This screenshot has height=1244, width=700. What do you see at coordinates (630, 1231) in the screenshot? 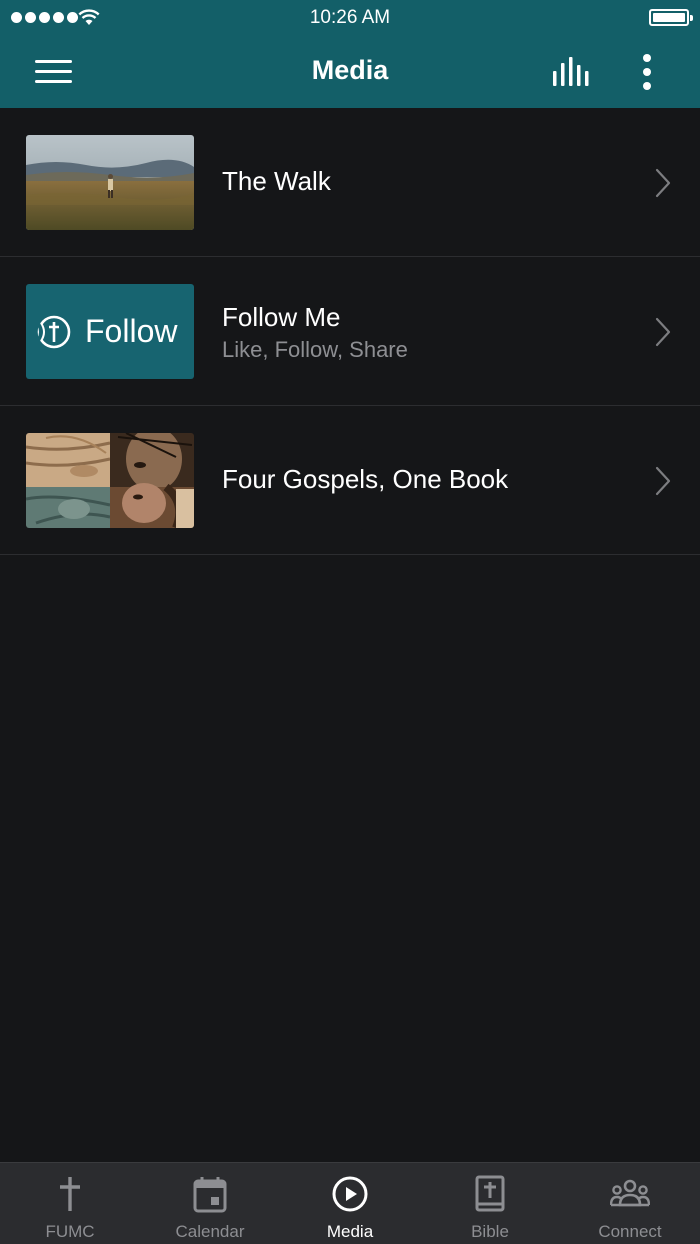
I see `tab-label: Connect` at bounding box center [630, 1231].